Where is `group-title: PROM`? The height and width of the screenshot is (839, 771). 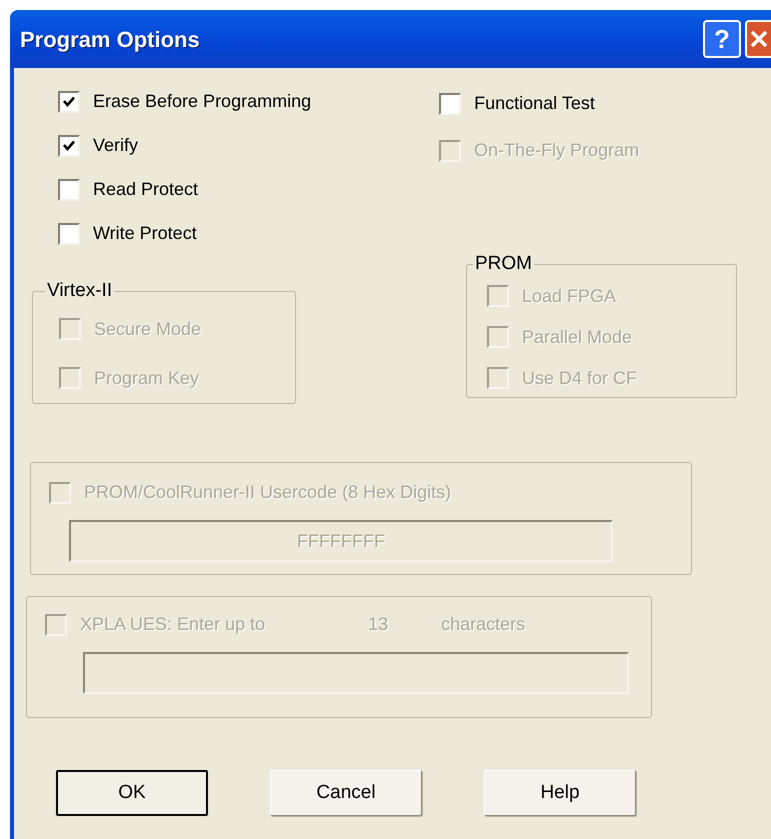 group-title: PROM is located at coordinates (503, 264).